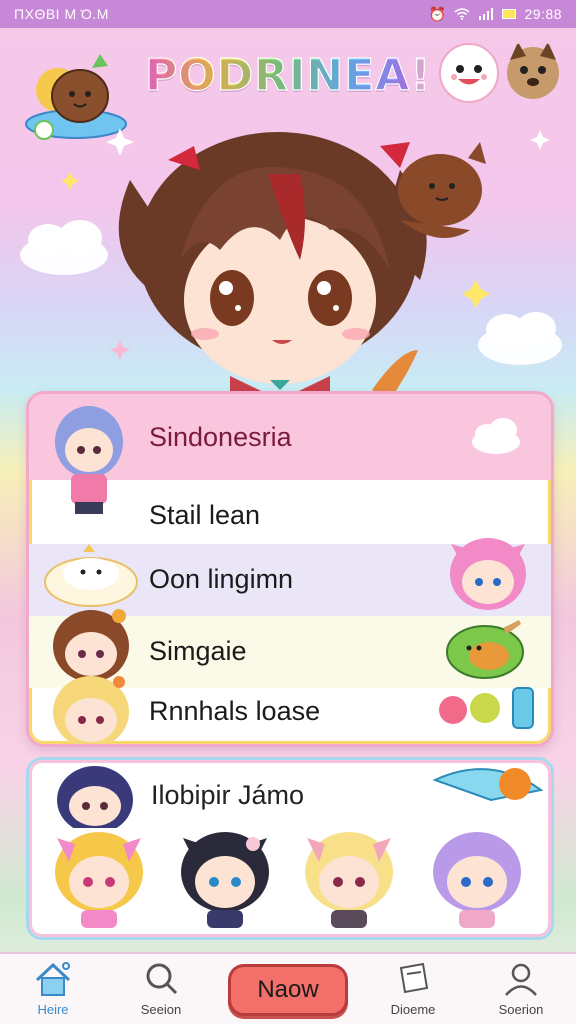  I want to click on pink-hair-girl-avatar, so click(488, 574).